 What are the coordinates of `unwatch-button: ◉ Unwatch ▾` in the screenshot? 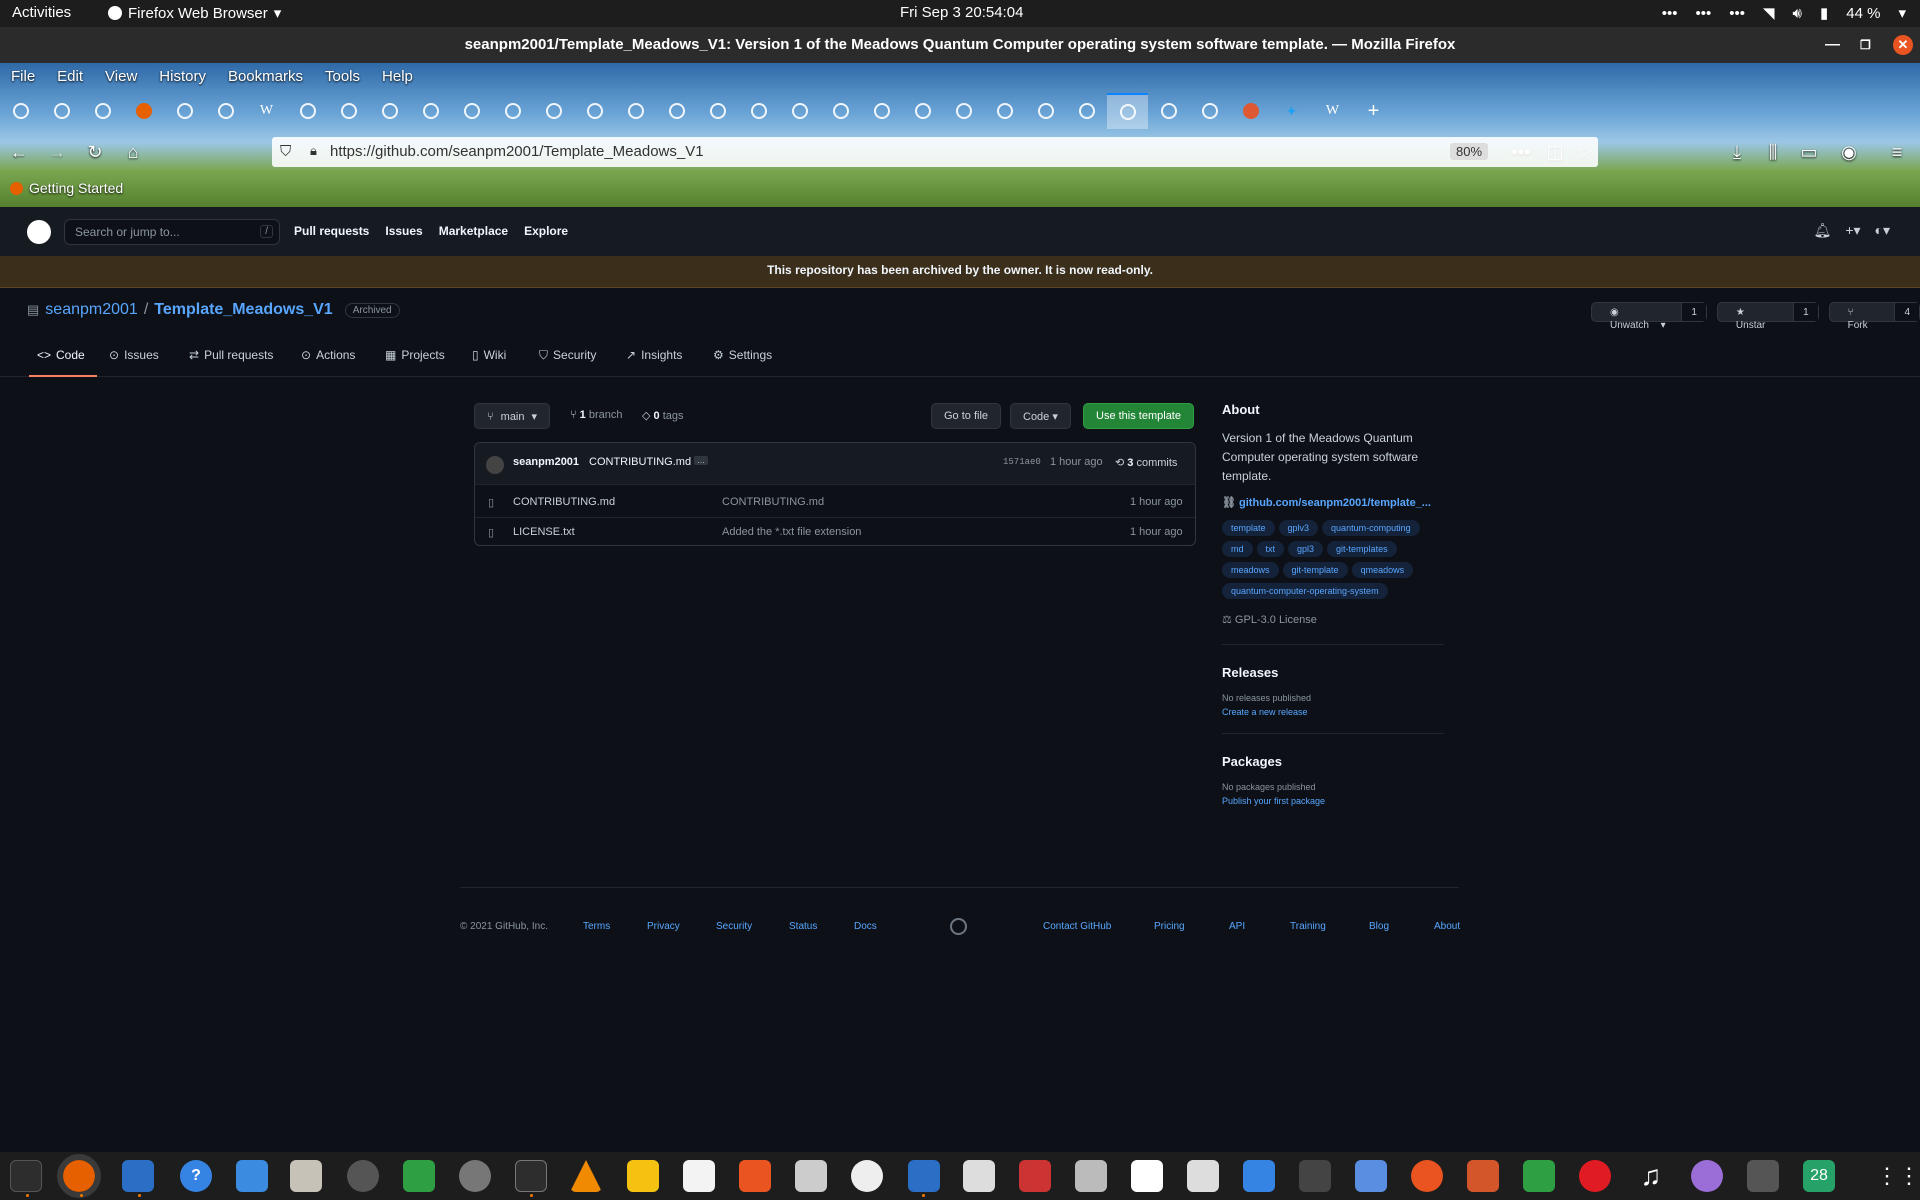 It's located at (1636, 317).